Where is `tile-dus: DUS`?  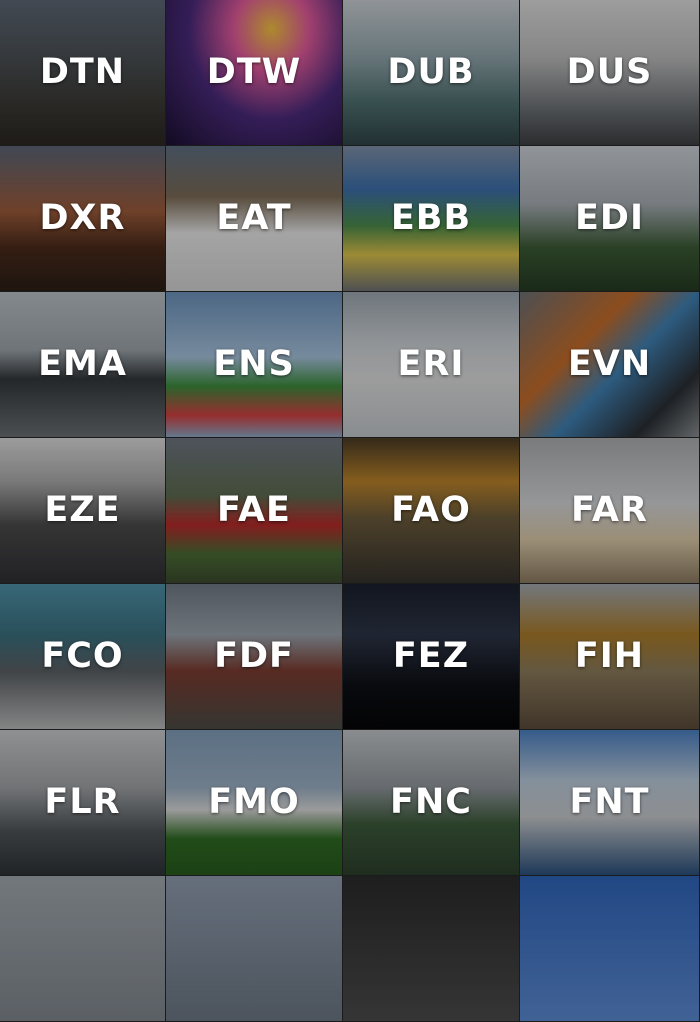
tile-dus: DUS is located at coordinates (610, 73).